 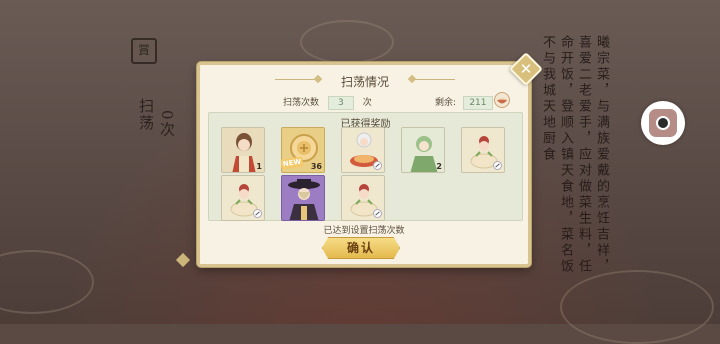 What do you see at coordinates (144, 51) in the screenshot?
I see `background-seal: 賞` at bounding box center [144, 51].